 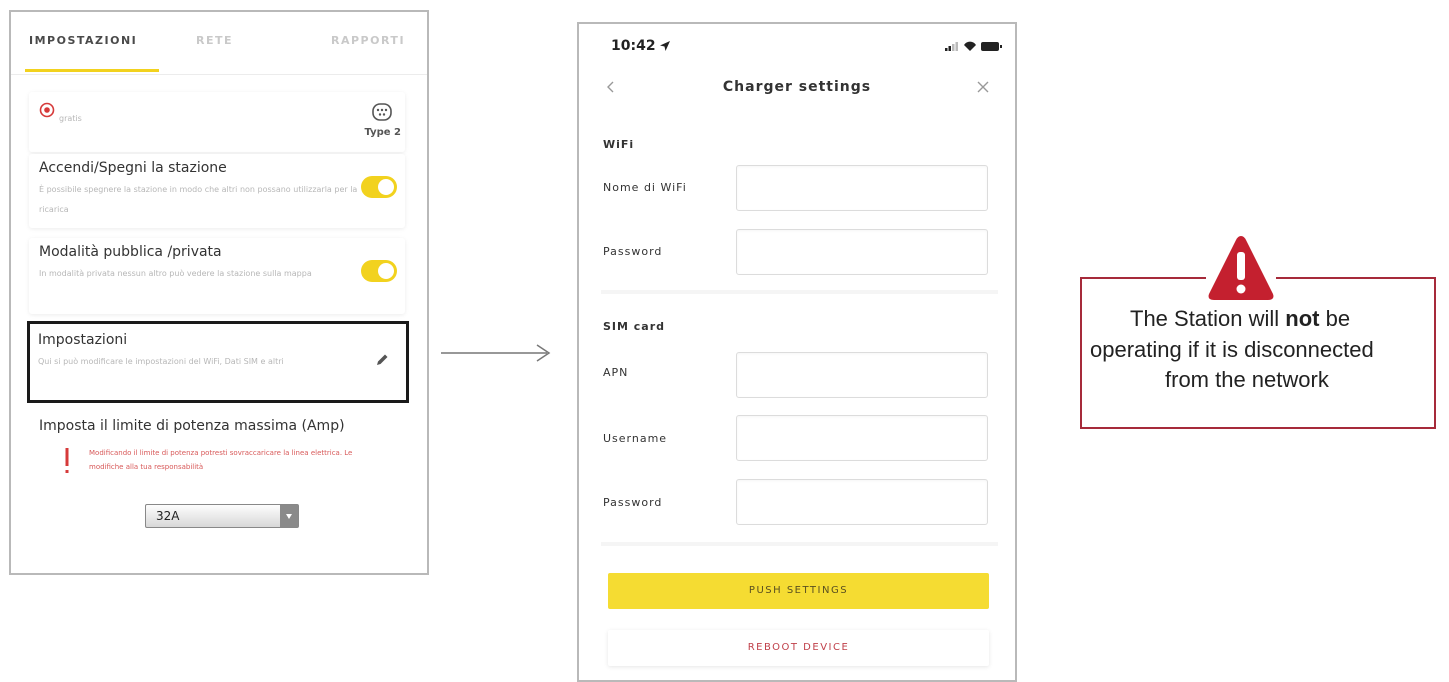 I want to click on warning-line-1: The Station will not be, so click(x=1240, y=318).